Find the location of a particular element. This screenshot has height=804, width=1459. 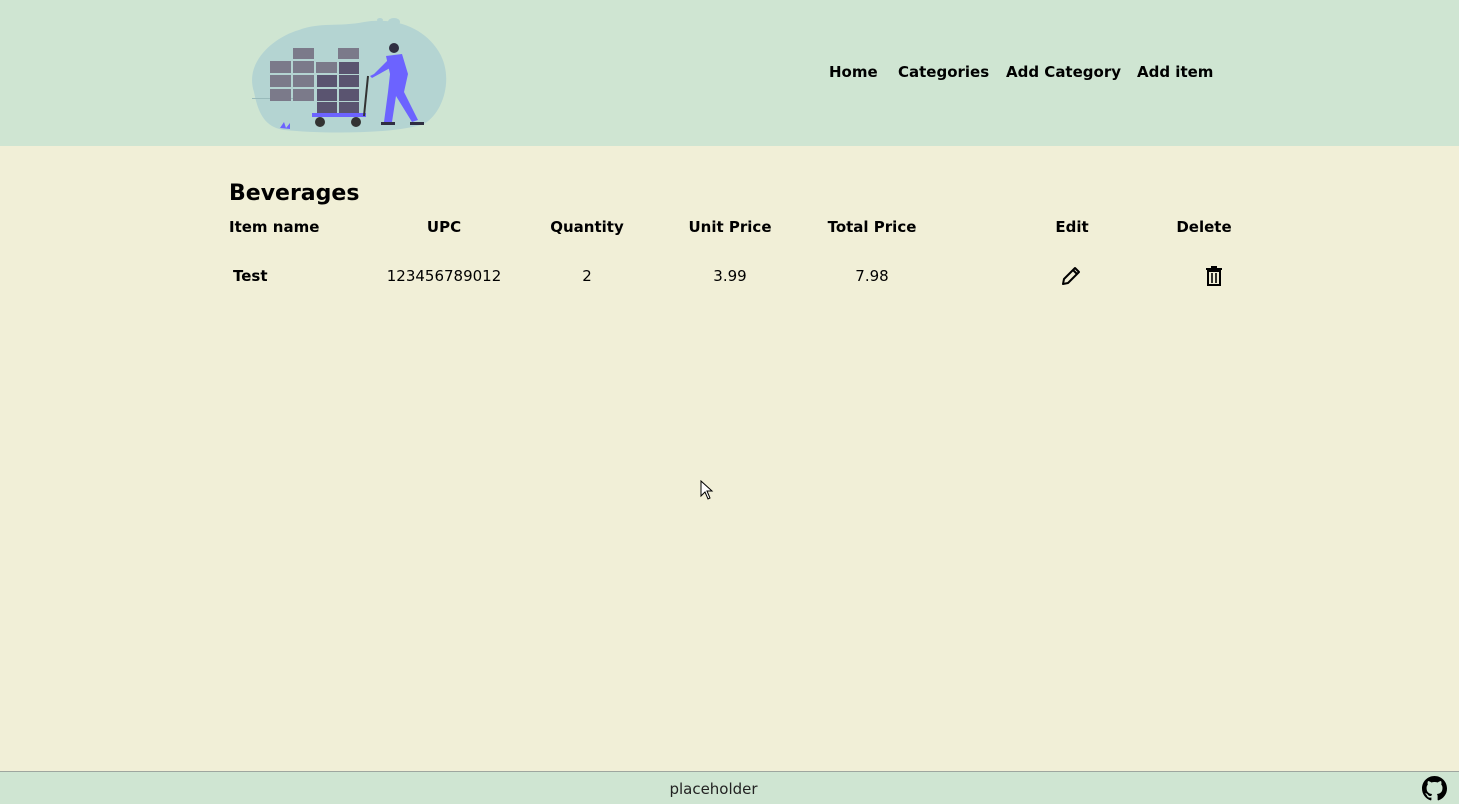

footer-text: placeholder is located at coordinates (713, 789).